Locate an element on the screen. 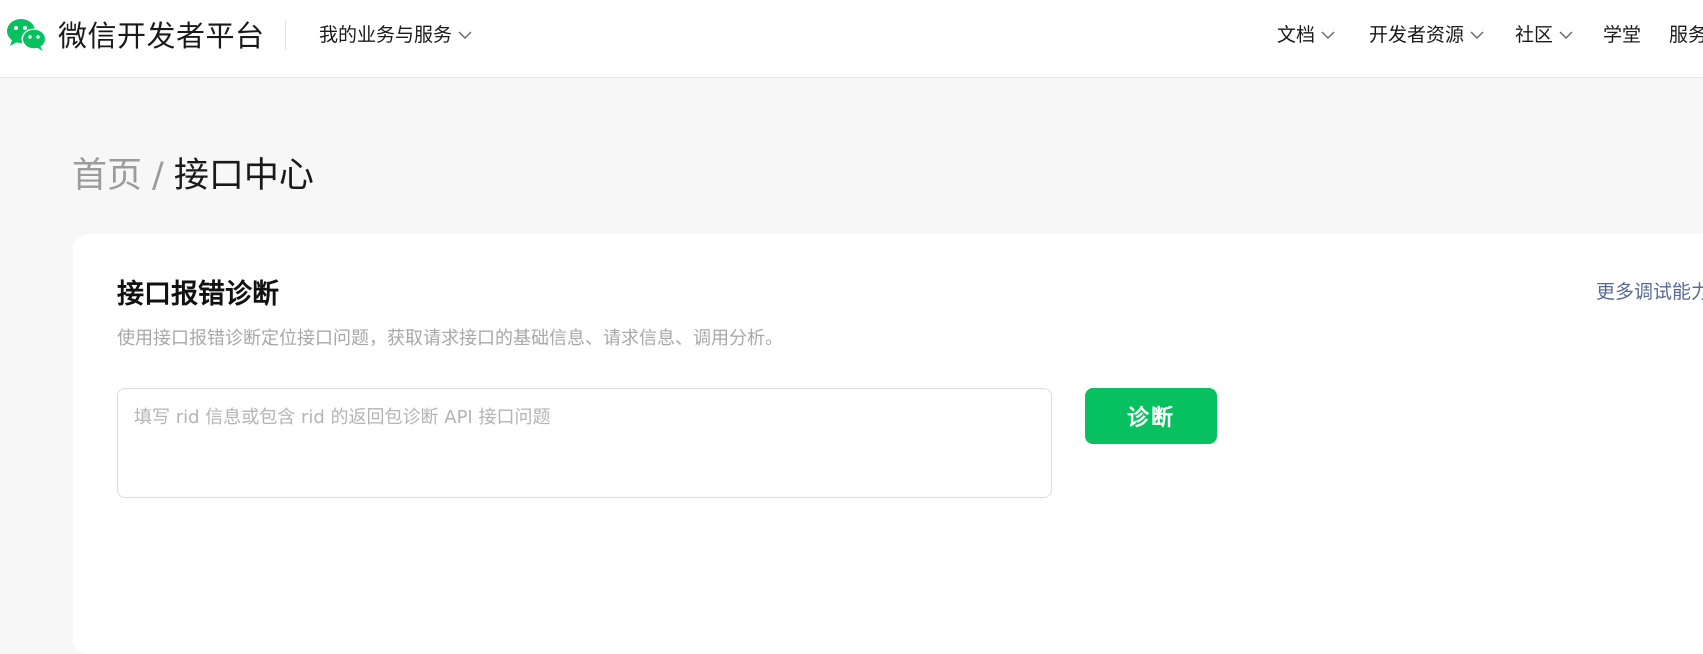  nav-developer-resources-label: 开发者资源 is located at coordinates (1417, 35).